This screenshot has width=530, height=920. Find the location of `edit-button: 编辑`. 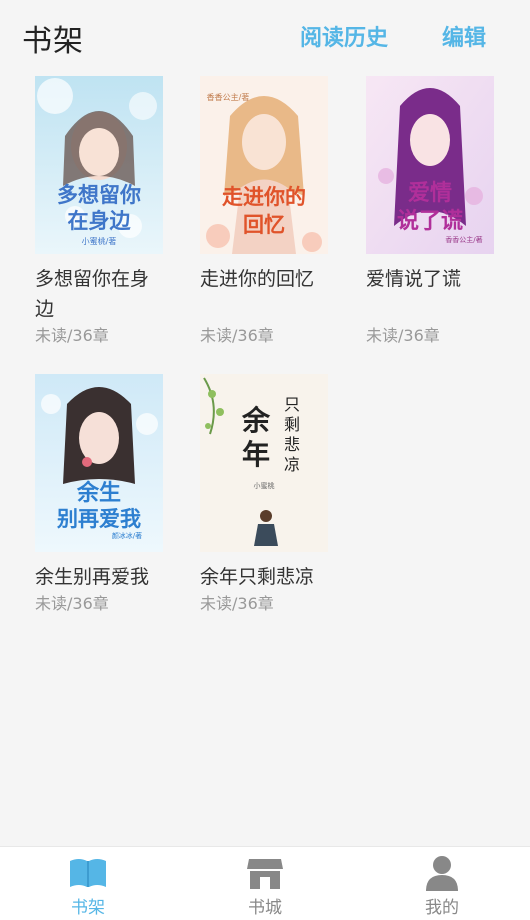

edit-button: 编辑 is located at coordinates (464, 36).